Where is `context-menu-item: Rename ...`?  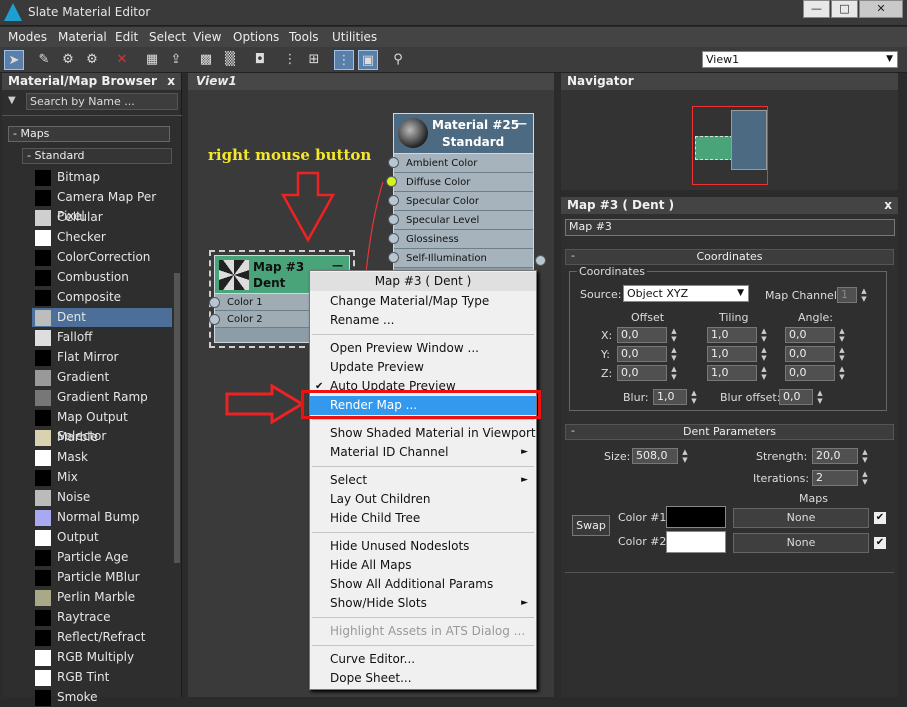
context-menu-item: Rename ... is located at coordinates (423, 320).